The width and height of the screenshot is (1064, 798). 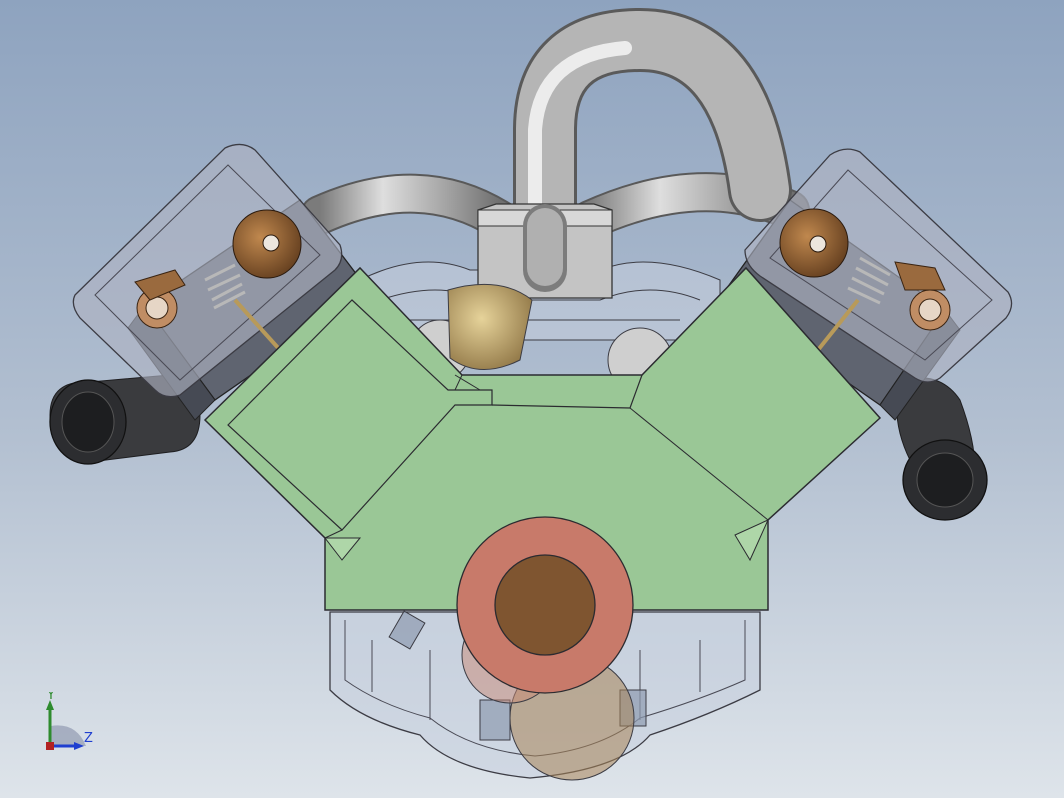 What do you see at coordinates (69, 721) in the screenshot?
I see `orientation-triad: Y Z` at bounding box center [69, 721].